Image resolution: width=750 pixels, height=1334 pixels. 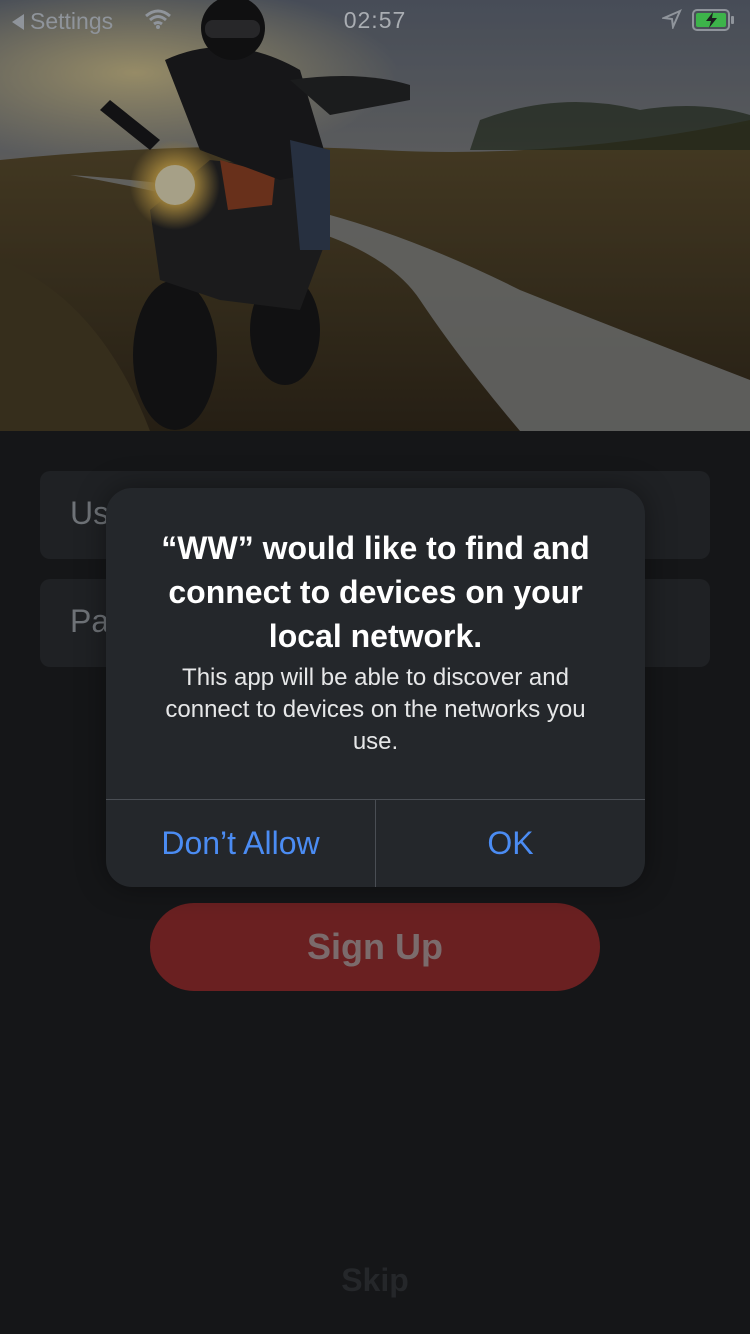 What do you see at coordinates (713, 20) in the screenshot?
I see `battery-charging-icon` at bounding box center [713, 20].